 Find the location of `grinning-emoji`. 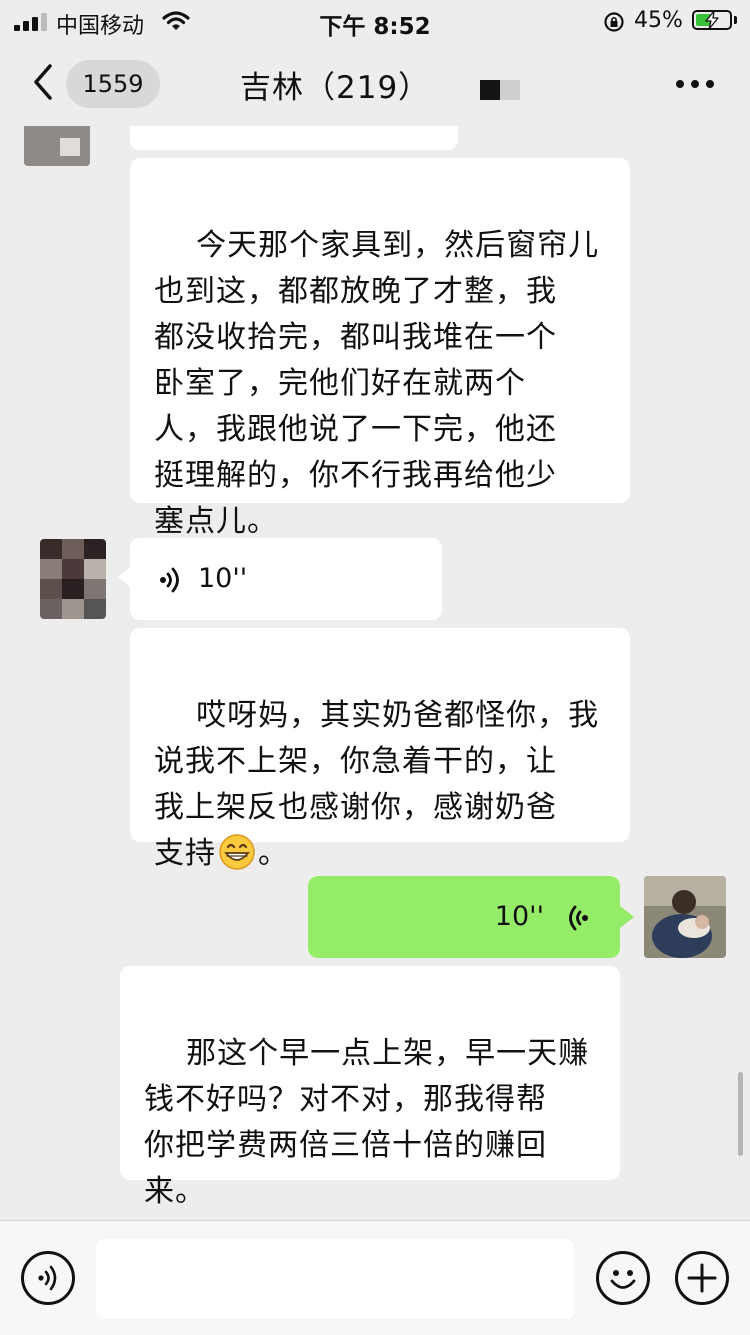

grinning-emoji is located at coordinates (237, 852).